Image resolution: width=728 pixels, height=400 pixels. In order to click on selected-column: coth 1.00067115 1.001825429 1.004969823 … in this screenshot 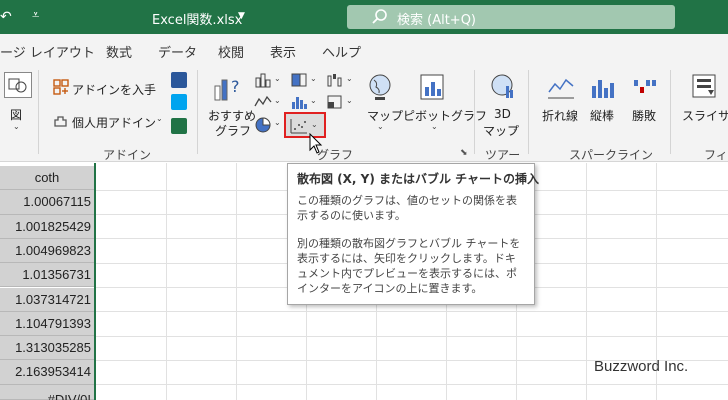, I will do `click(48, 281)`.